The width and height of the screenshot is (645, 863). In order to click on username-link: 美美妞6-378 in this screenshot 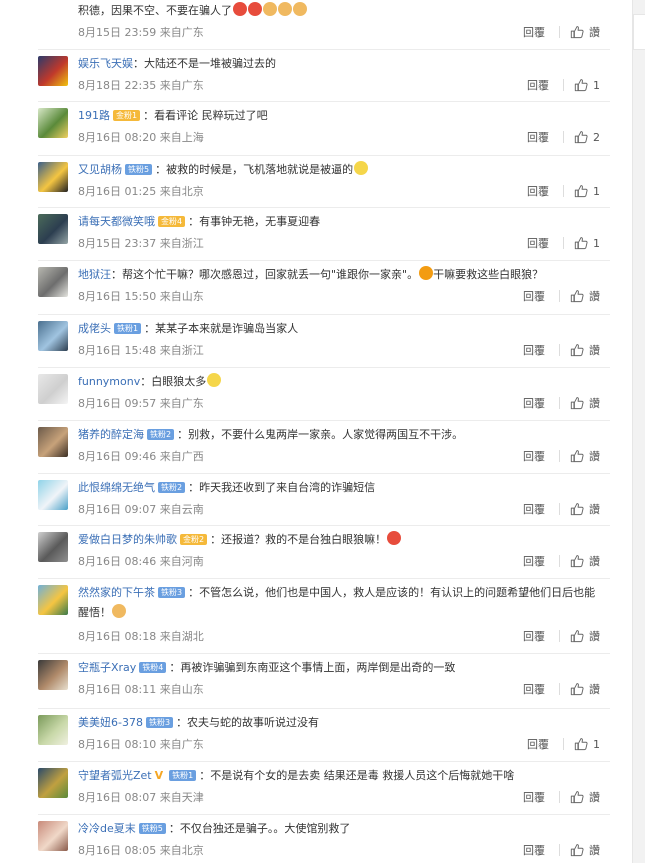, I will do `click(110, 722)`.